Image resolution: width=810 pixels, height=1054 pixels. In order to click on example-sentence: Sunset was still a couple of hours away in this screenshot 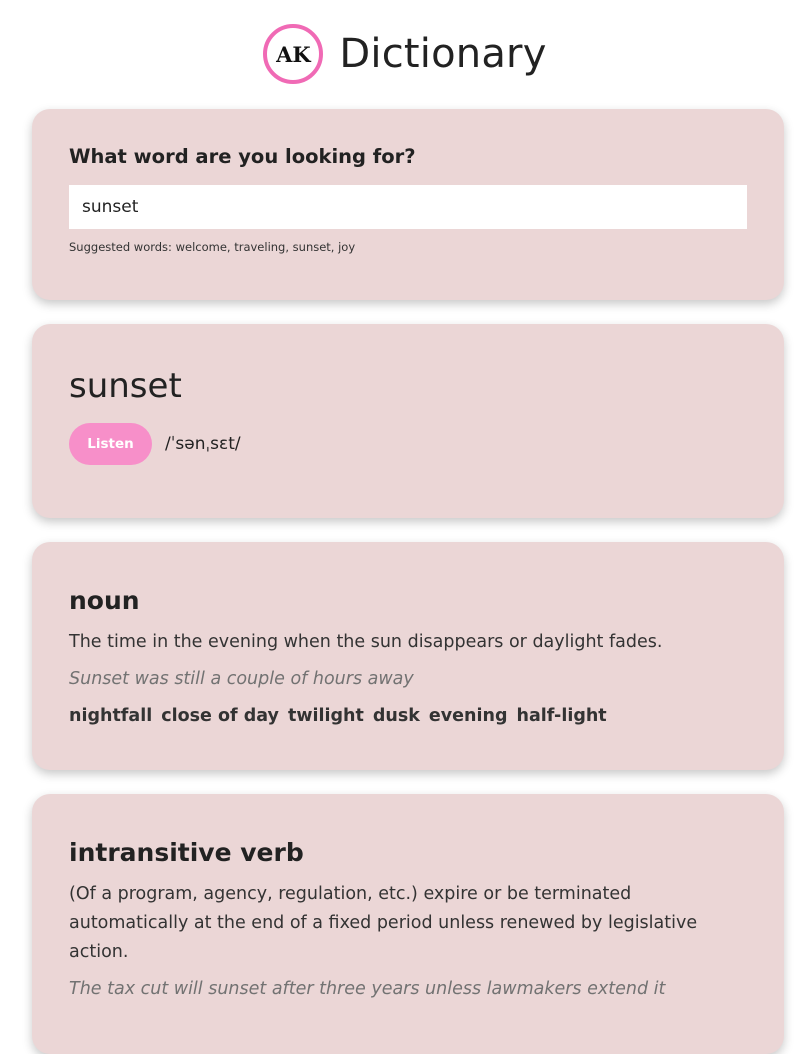, I will do `click(241, 679)`.